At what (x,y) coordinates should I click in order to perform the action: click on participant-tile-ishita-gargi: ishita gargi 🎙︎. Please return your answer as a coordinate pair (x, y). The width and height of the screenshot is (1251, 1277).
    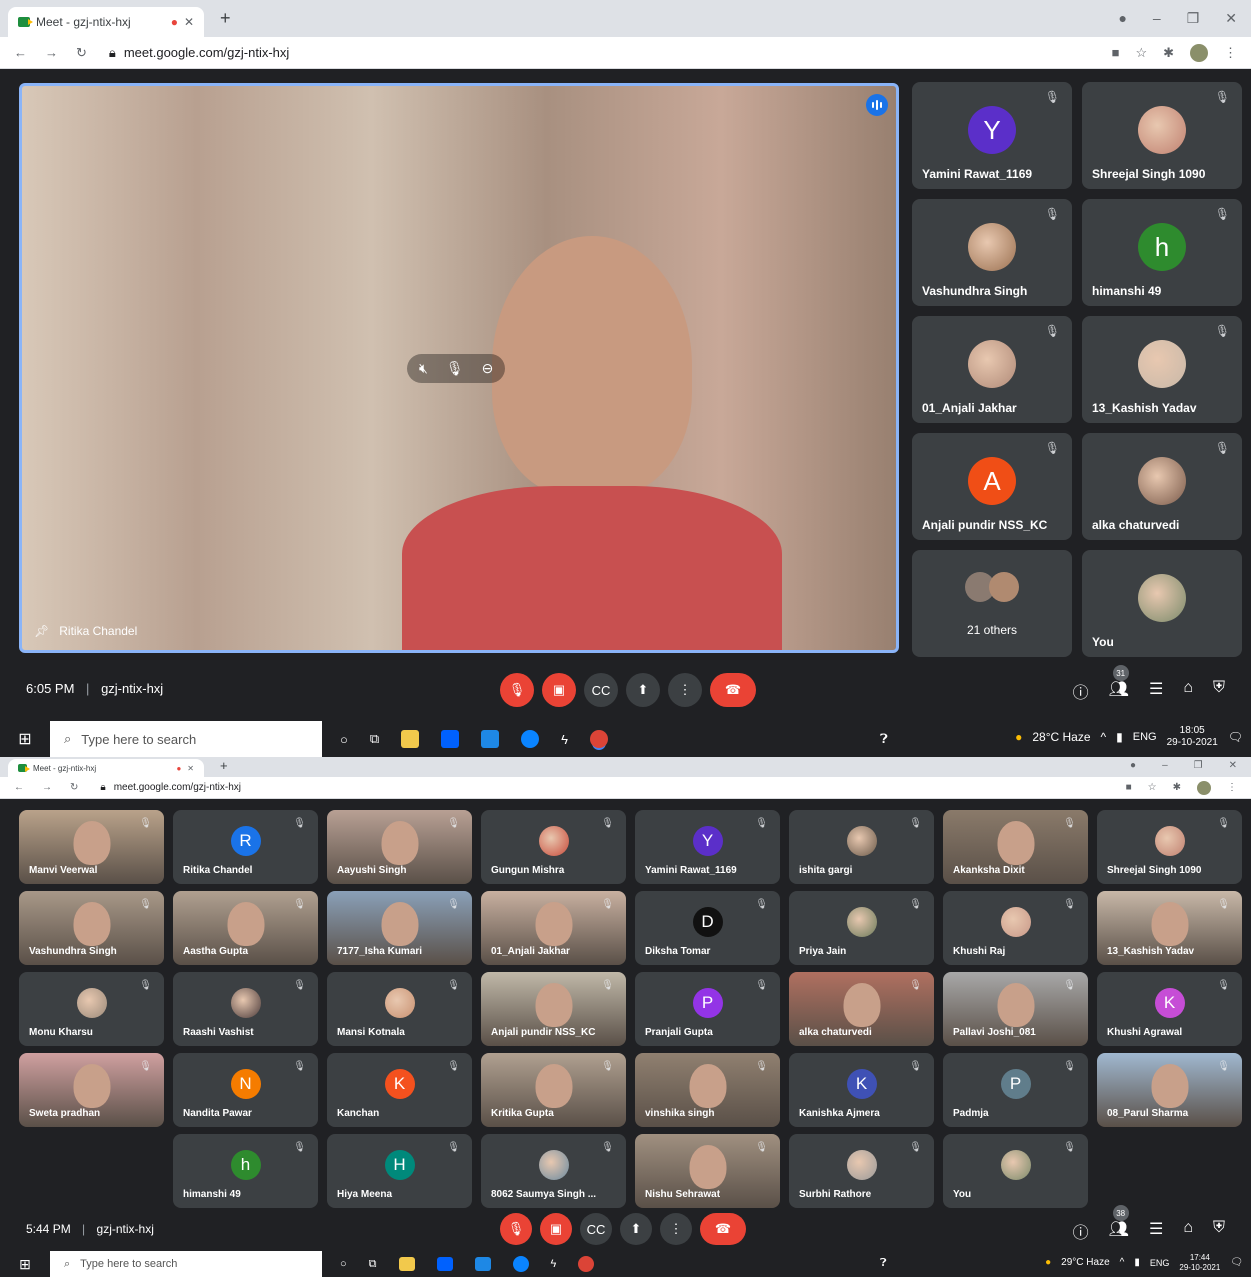
    Looking at the image, I should click on (861, 847).